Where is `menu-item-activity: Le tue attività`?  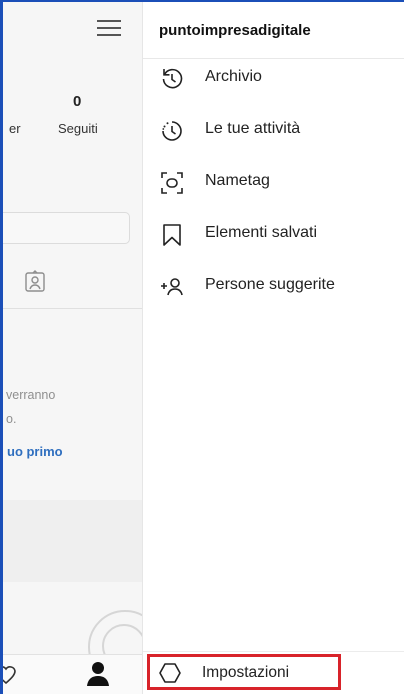 menu-item-activity: Le tue attività is located at coordinates (273, 130).